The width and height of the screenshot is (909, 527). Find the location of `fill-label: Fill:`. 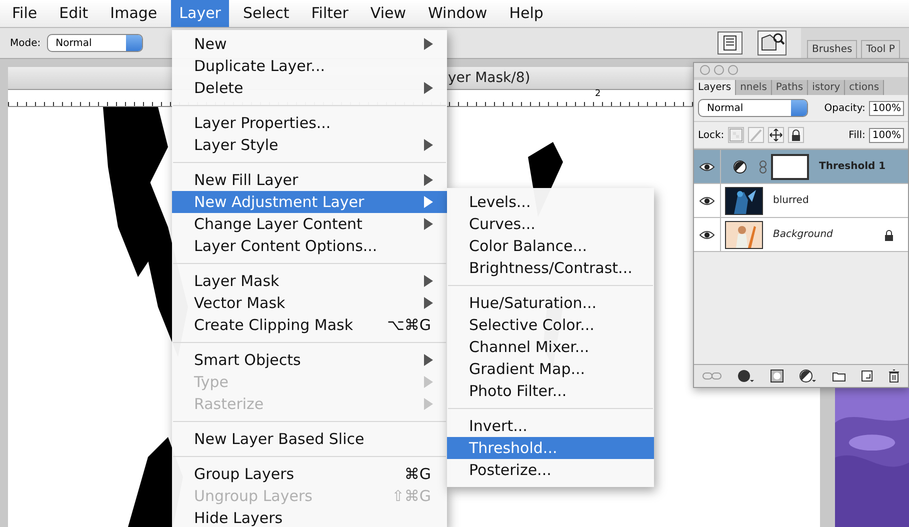

fill-label: Fill: is located at coordinates (857, 135).